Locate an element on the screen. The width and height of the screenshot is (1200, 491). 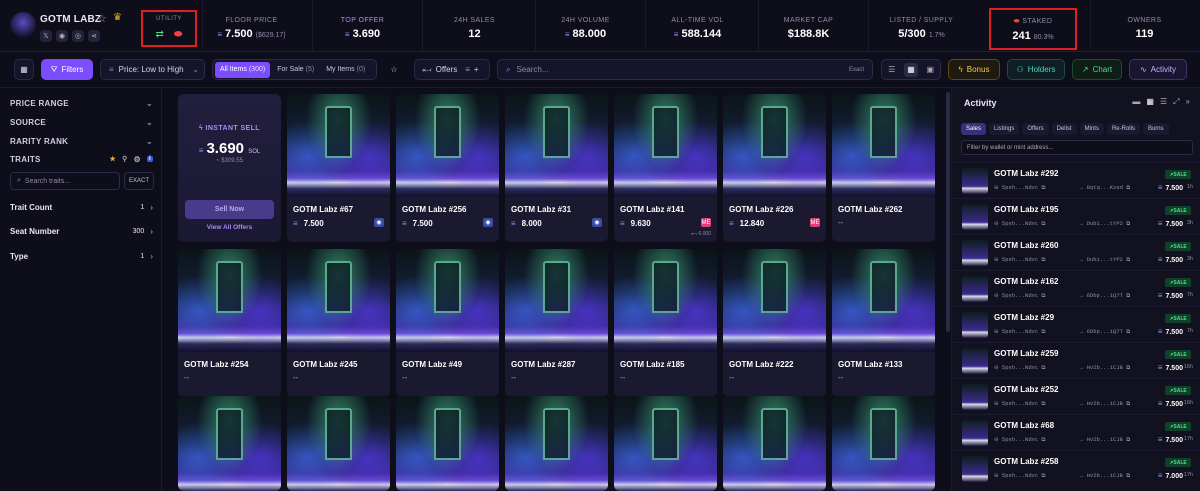
activity-tab-listings: Listings is located at coordinates (1004, 129).